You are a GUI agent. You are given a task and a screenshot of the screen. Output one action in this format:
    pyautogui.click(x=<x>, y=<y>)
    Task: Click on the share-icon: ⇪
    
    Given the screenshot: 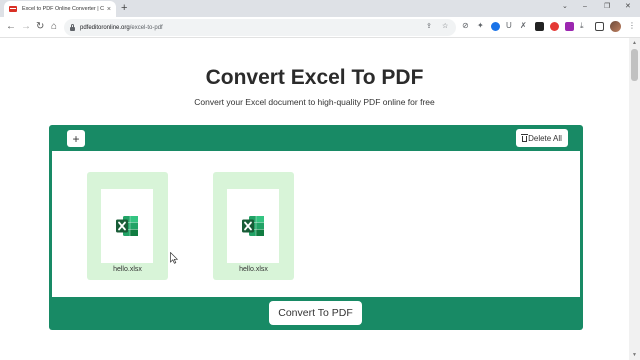 What is the action you would take?
    pyautogui.click(x=429, y=27)
    